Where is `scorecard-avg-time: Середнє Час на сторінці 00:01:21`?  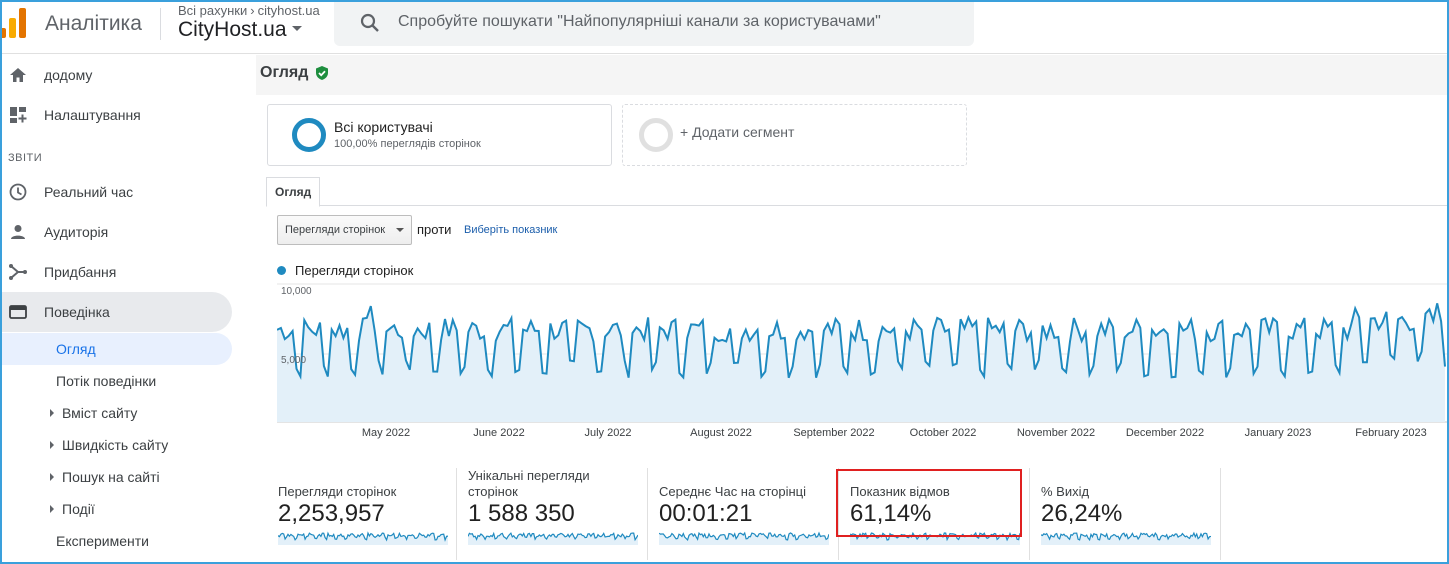 scorecard-avg-time: Середнє Час на сторінці 00:01:21 is located at coordinates (740, 516).